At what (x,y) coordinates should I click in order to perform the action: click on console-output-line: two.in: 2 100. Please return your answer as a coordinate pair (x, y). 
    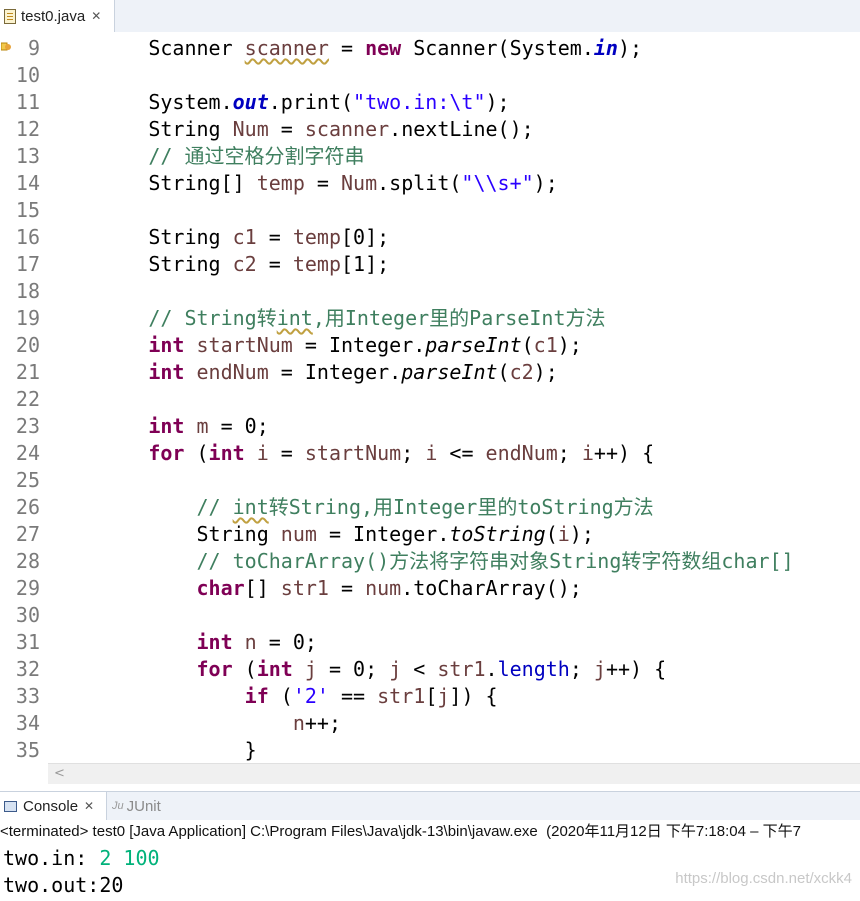
    Looking at the image, I should click on (81, 858).